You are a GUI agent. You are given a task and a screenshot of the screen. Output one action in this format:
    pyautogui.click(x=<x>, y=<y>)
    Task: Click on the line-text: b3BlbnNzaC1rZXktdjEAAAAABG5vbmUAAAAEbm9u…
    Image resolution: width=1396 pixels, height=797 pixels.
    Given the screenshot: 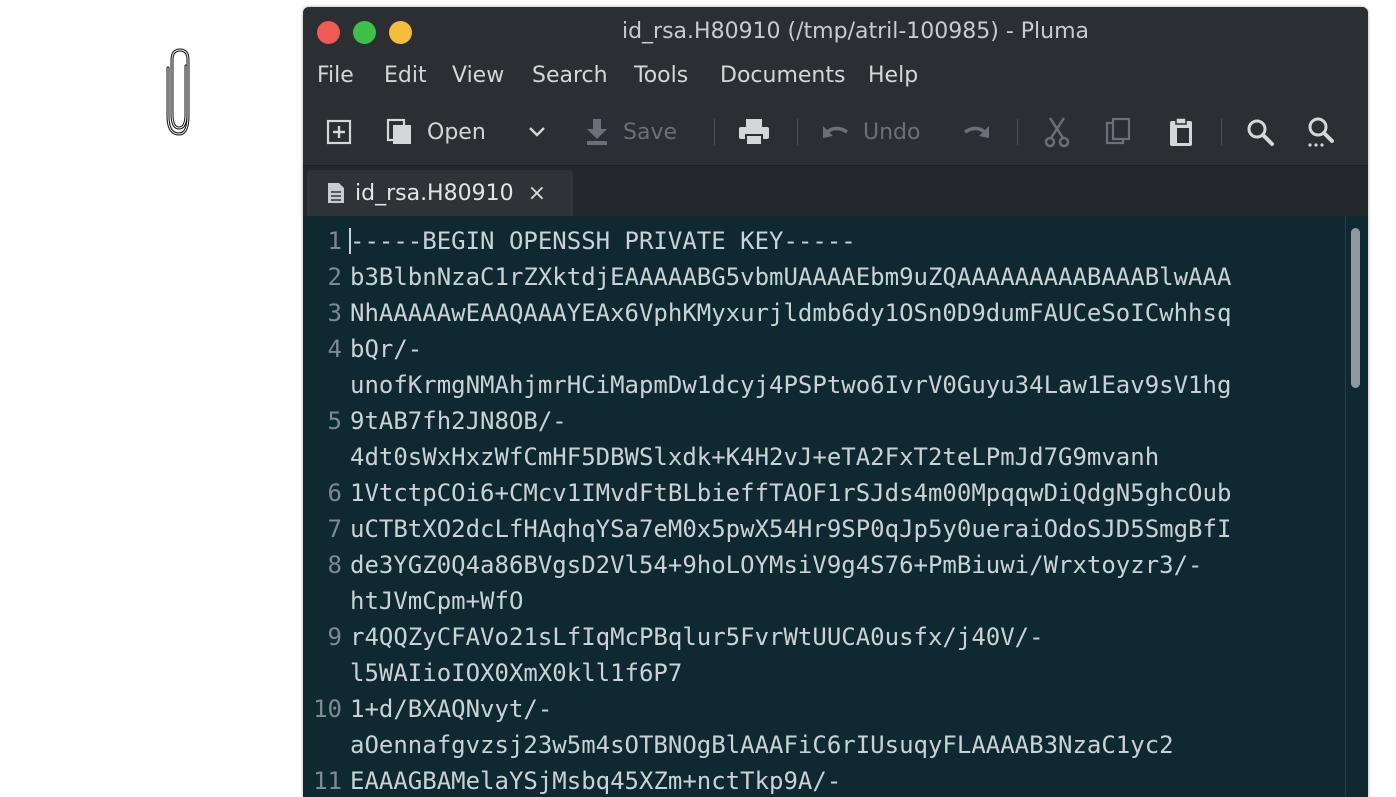 What is the action you would take?
    pyautogui.click(x=849, y=277)
    